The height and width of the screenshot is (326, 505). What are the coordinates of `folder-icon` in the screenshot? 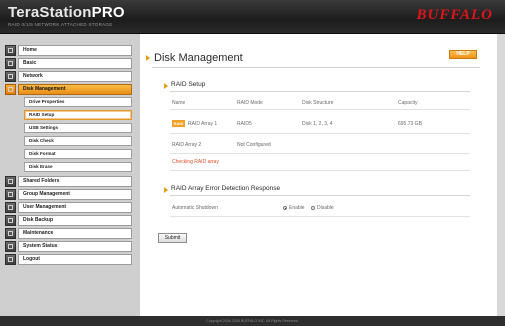 It's located at (10, 181).